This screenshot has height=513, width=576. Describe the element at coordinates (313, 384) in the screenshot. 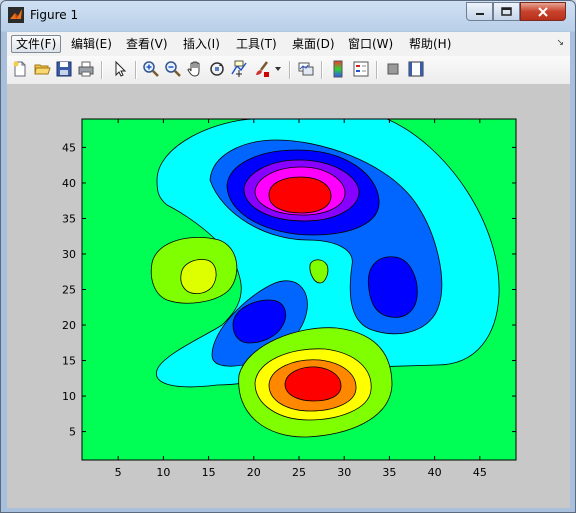

I see `contour-bottom-peak-red` at that location.